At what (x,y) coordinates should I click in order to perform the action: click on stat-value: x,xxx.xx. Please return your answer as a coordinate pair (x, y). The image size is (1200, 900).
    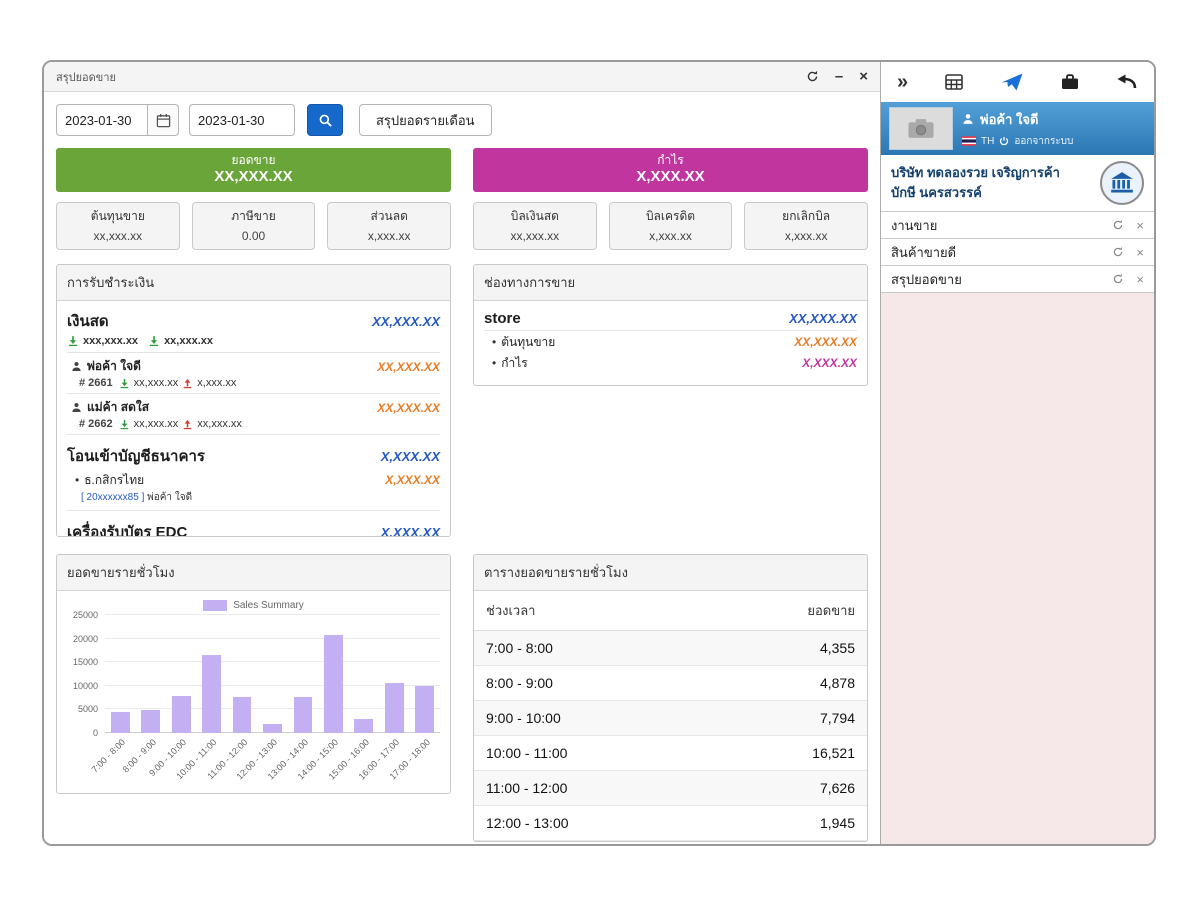
    Looking at the image, I should click on (806, 236).